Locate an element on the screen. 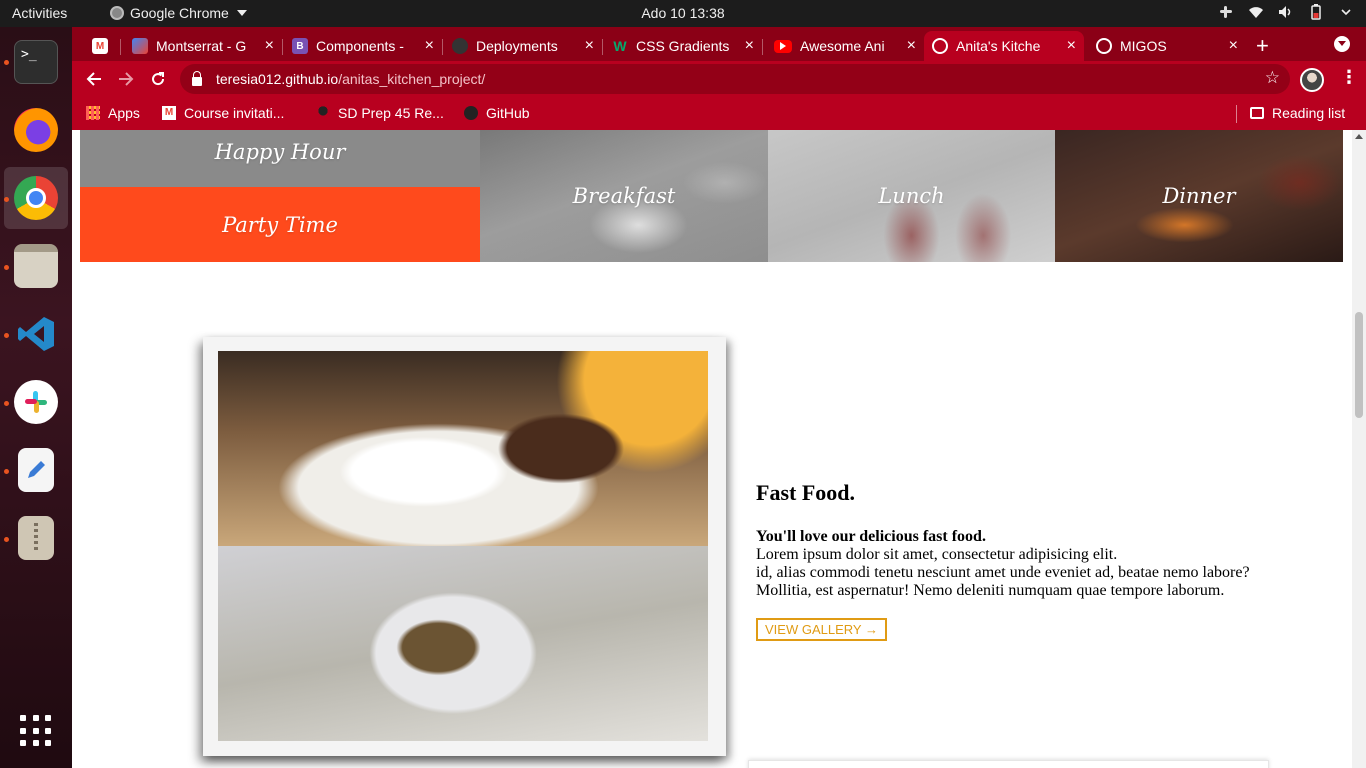  tab-css-gradients: W CSS Gradients × is located at coordinates (683, 46).